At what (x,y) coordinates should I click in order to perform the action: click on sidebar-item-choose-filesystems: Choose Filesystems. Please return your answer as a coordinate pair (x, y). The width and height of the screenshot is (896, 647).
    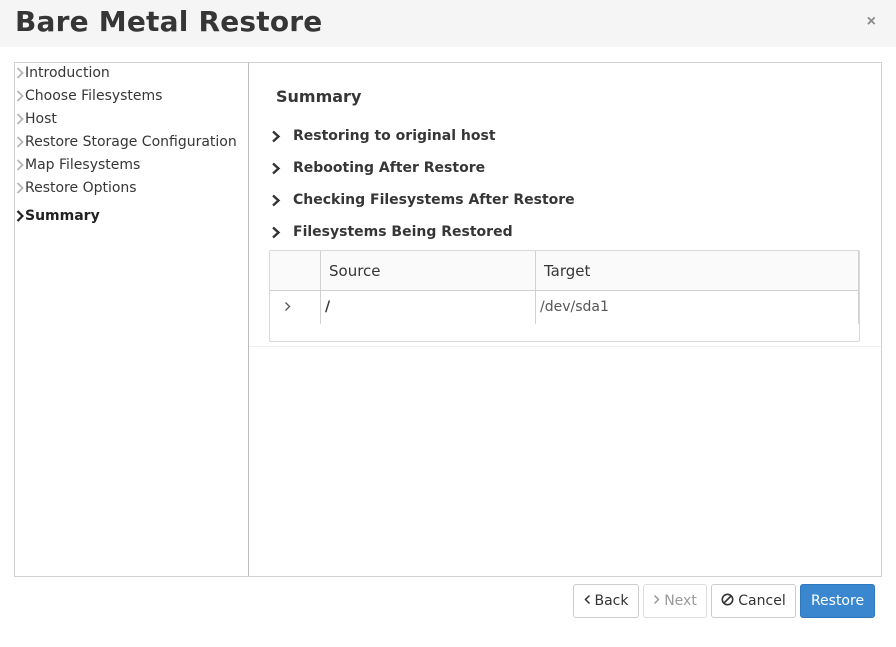
    Looking at the image, I should click on (88, 96).